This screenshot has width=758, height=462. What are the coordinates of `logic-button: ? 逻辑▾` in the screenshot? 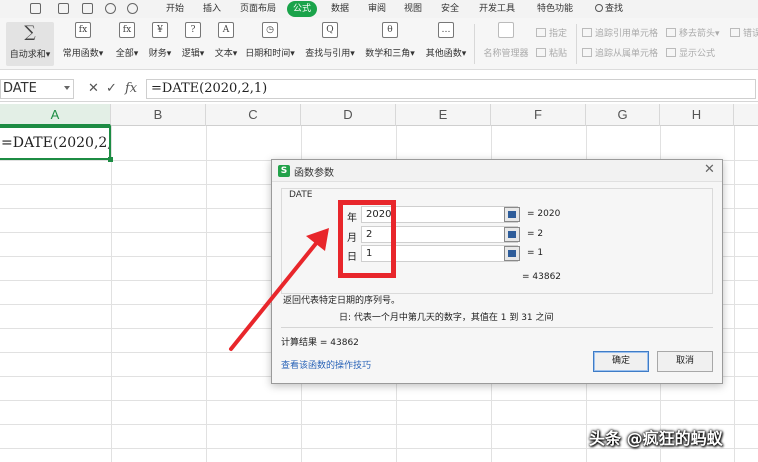 It's located at (193, 44).